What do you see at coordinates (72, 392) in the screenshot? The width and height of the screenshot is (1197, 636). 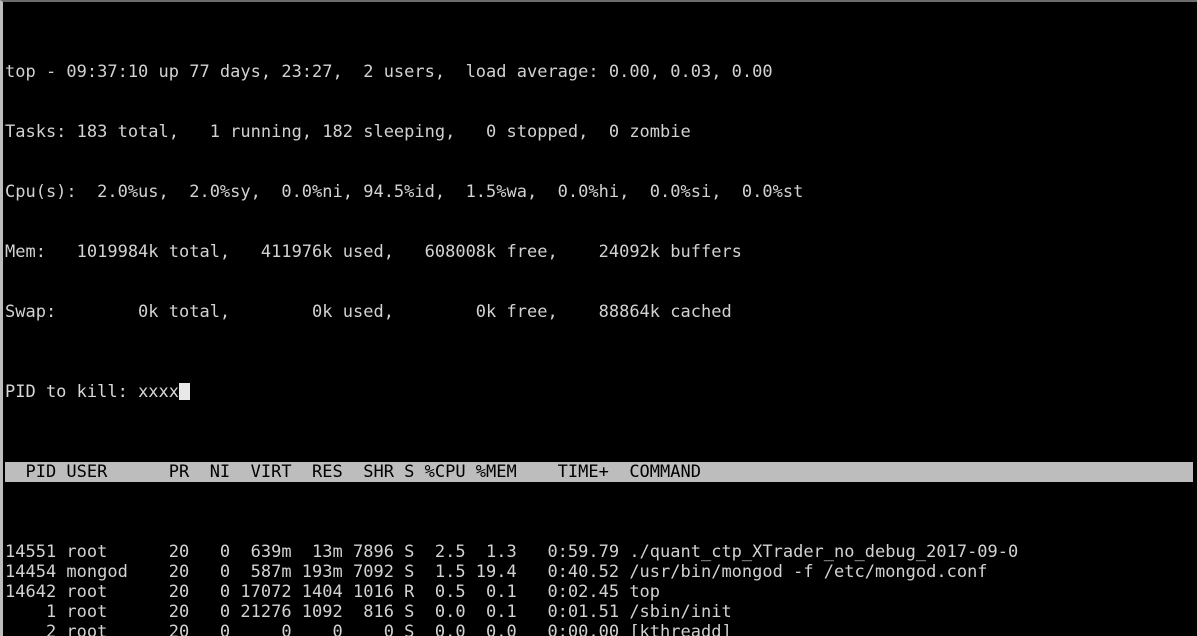 I see `pid-to-kill-label: PID to kill:` at bounding box center [72, 392].